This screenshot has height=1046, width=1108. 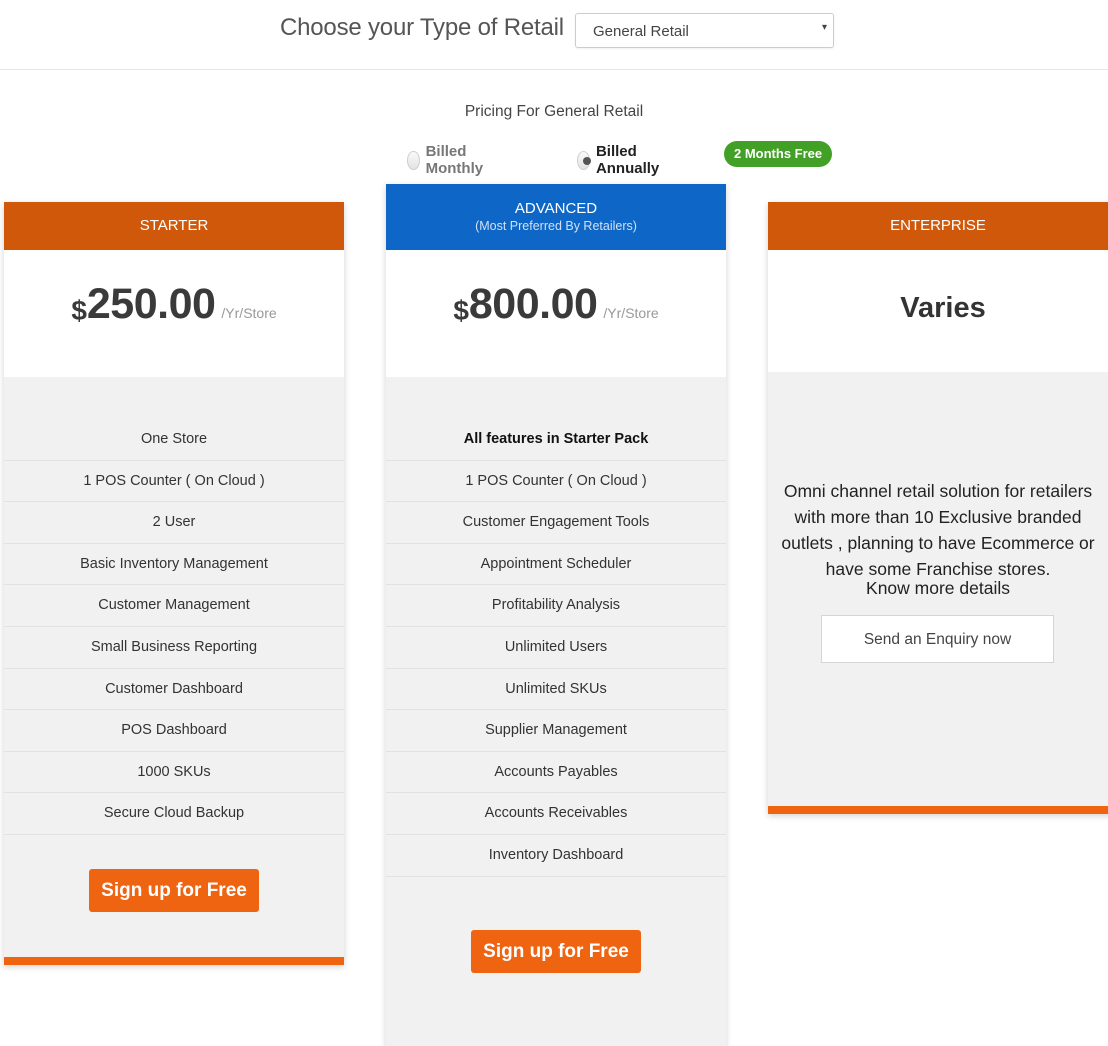 What do you see at coordinates (454, 160) in the screenshot?
I see `billed-monthly-label: Billed Monthly` at bounding box center [454, 160].